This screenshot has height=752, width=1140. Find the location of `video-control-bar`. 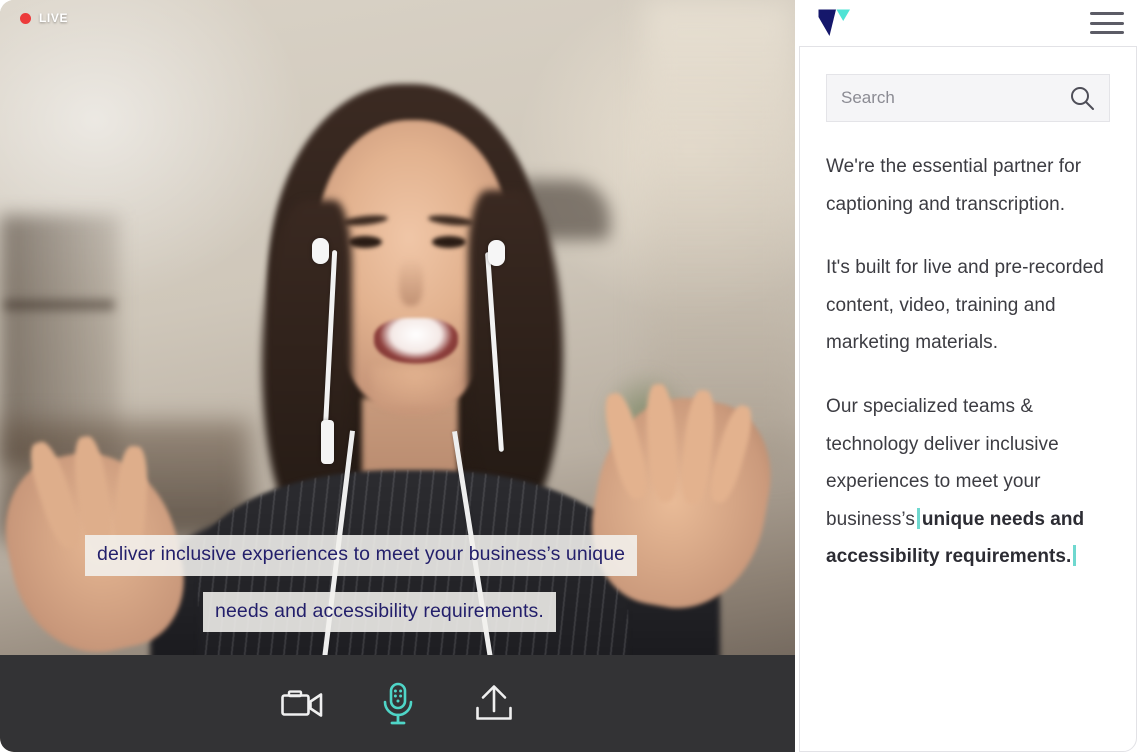

video-control-bar is located at coordinates (397, 703).